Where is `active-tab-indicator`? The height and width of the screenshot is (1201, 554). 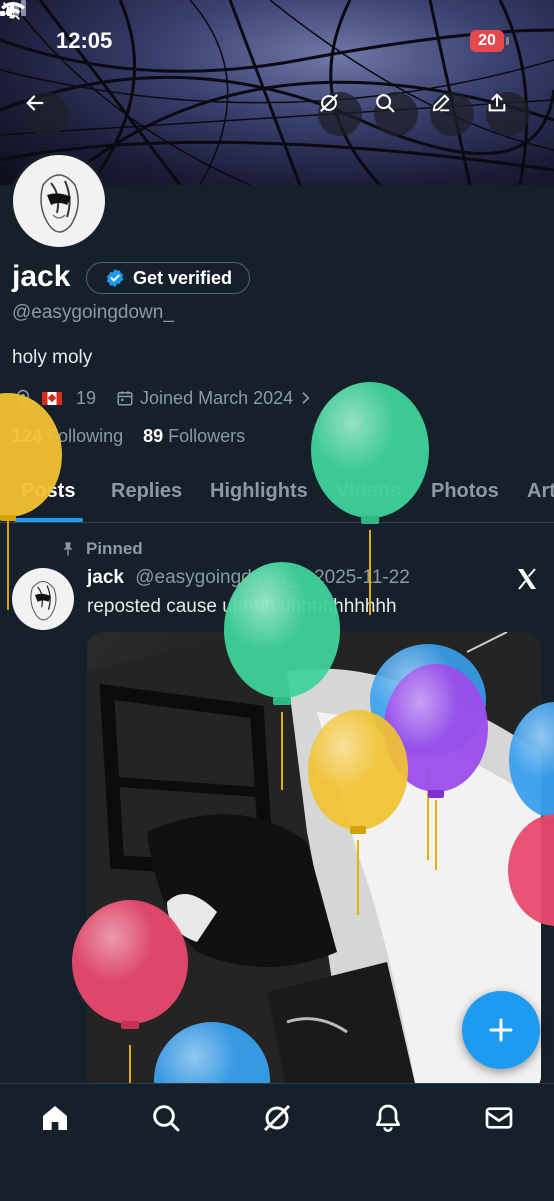
active-tab-indicator is located at coordinates (48, 520).